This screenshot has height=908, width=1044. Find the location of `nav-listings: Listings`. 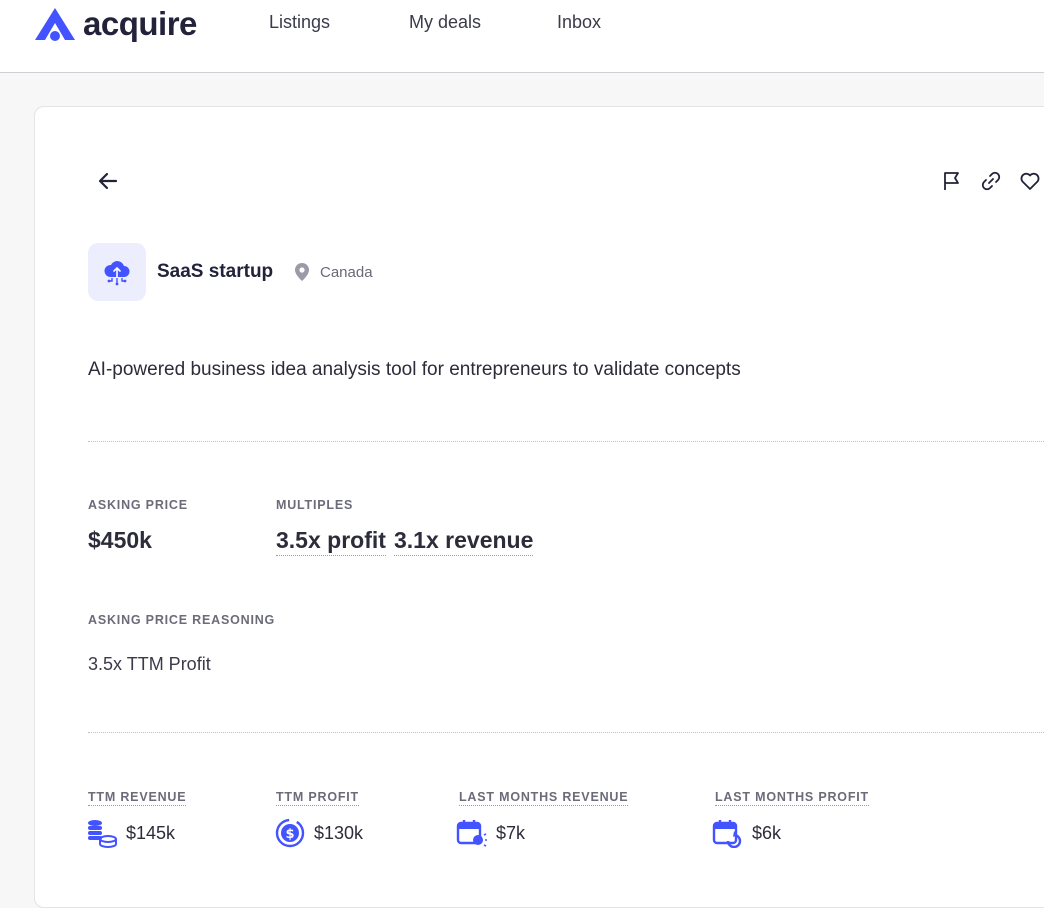

nav-listings: Listings is located at coordinates (299, 22).